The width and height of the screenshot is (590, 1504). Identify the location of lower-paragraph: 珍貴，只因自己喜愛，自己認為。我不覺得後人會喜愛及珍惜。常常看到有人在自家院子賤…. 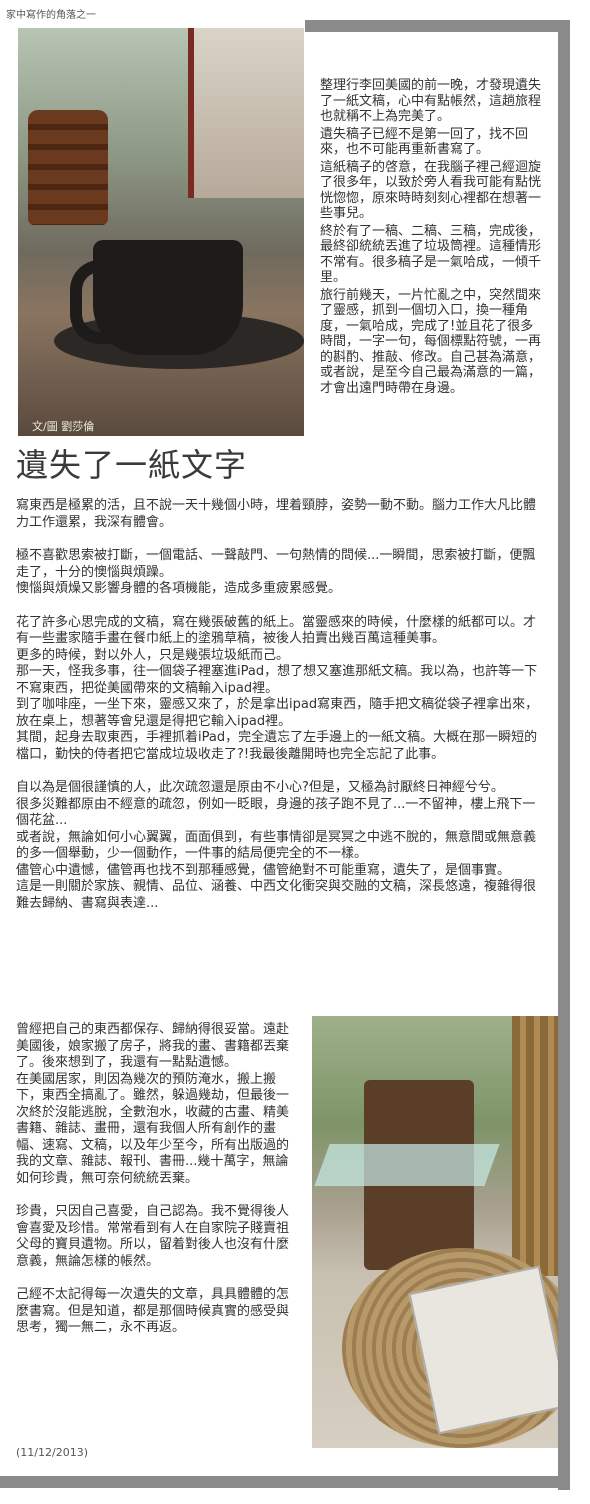
(153, 1236).